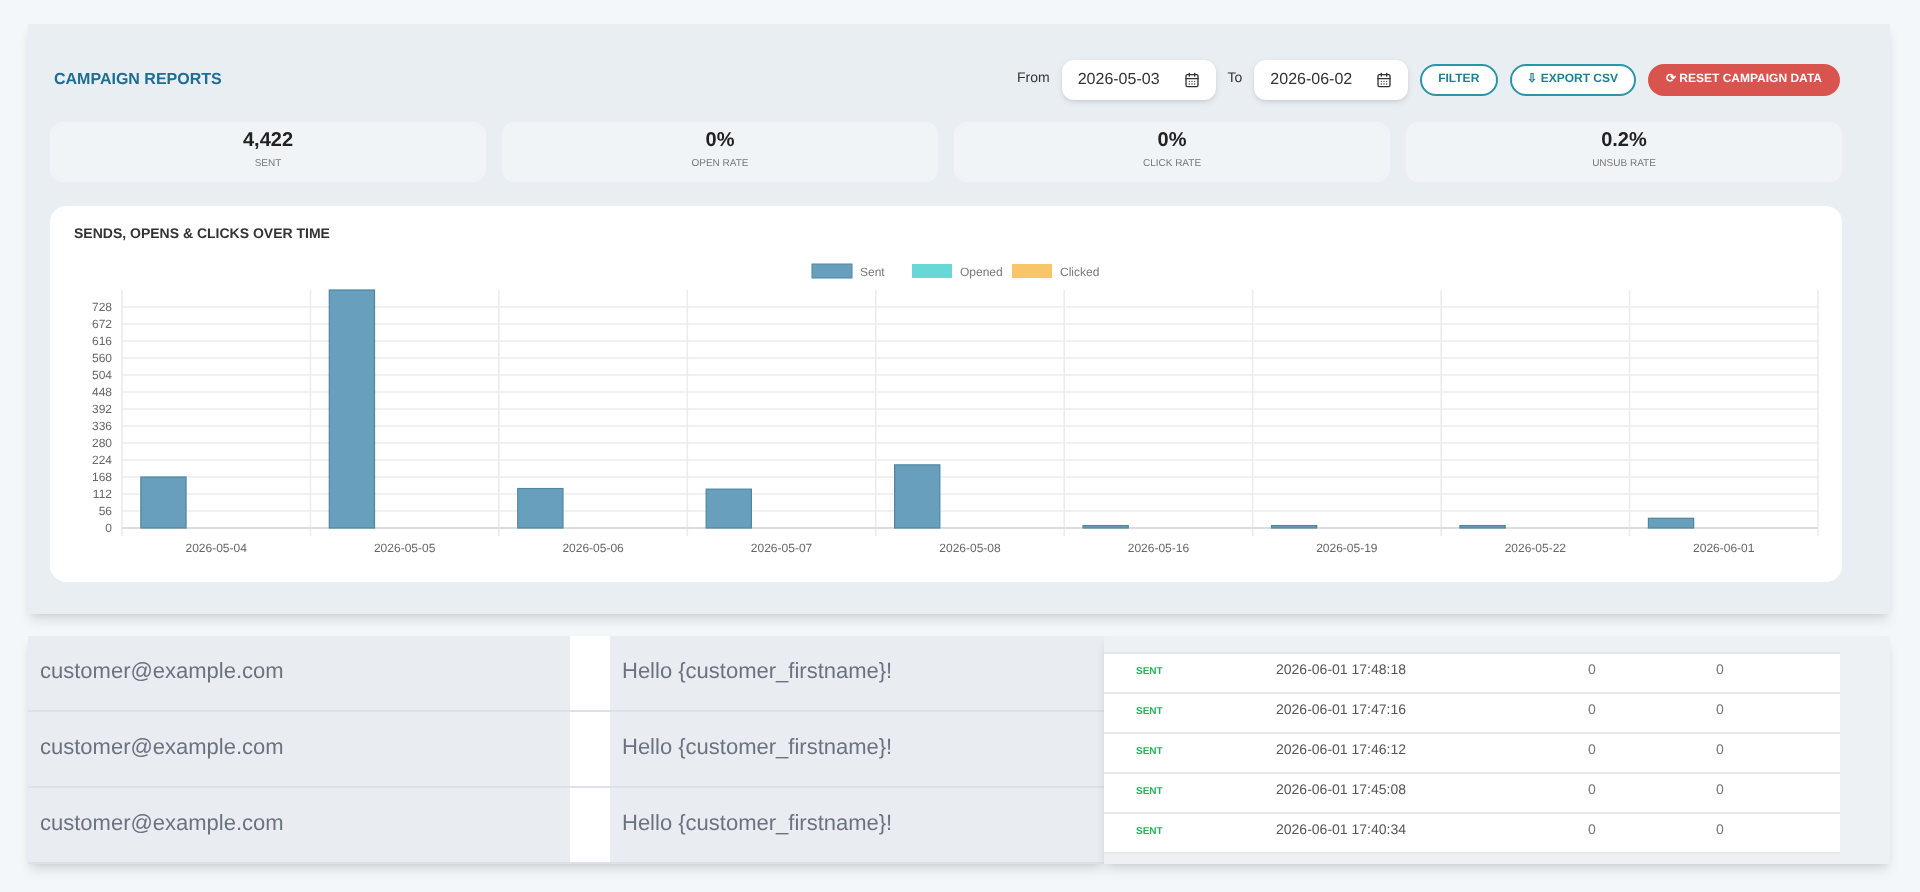 The image size is (1920, 892). I want to click on page-title: CAMPAIGN REPORTS, so click(138, 80).